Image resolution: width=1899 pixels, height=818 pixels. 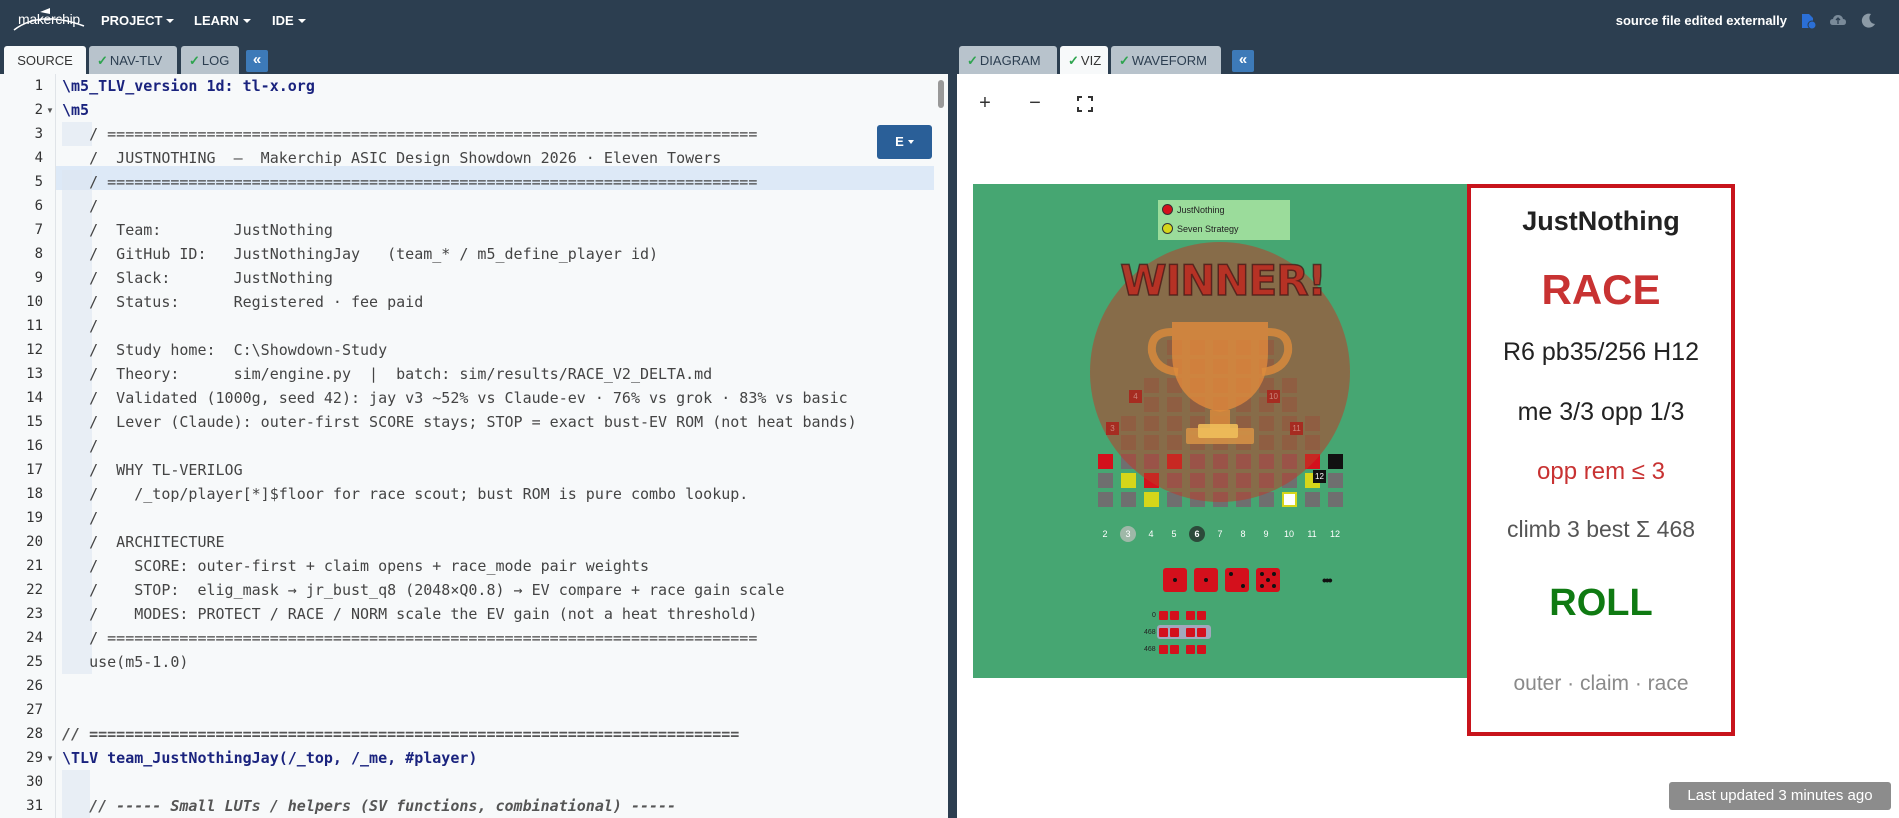 What do you see at coordinates (1243, 61) in the screenshot?
I see `collapse-right-button: «` at bounding box center [1243, 61].